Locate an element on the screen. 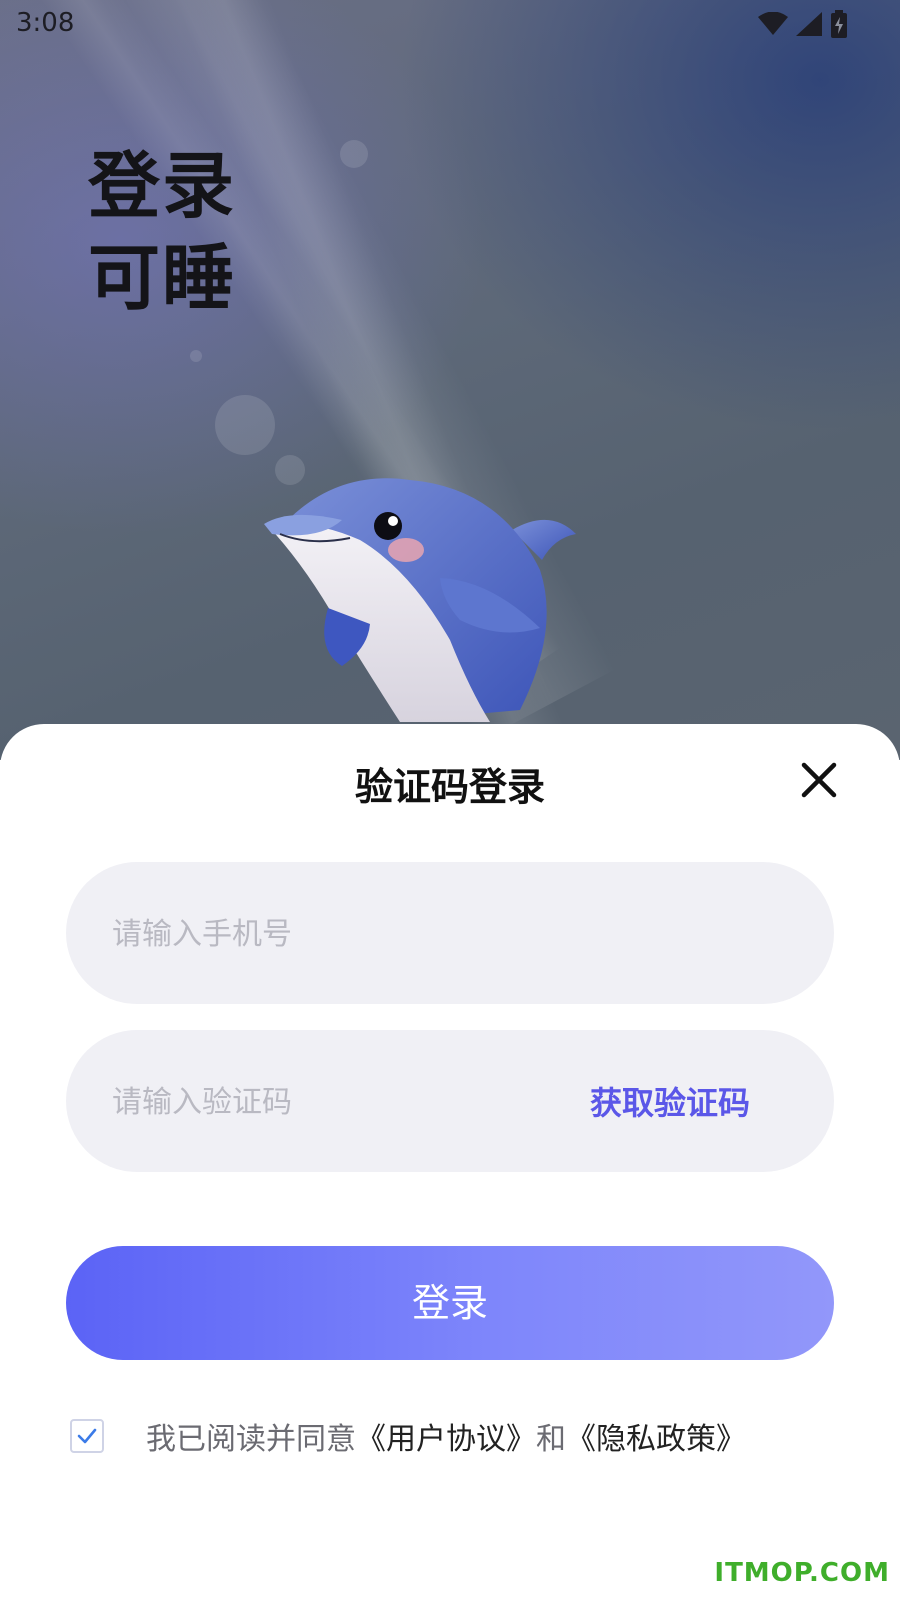  agreement-prefix: 我已阅读并同意 is located at coordinates (251, 1439).